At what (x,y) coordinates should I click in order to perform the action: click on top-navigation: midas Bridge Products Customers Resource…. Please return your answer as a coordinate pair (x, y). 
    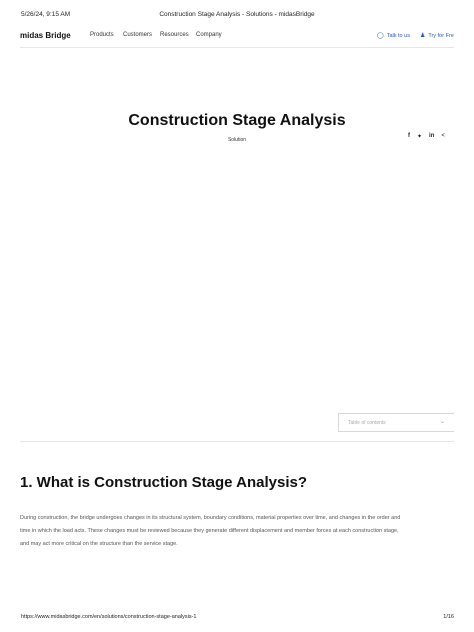
    Looking at the image, I should click on (237, 37).